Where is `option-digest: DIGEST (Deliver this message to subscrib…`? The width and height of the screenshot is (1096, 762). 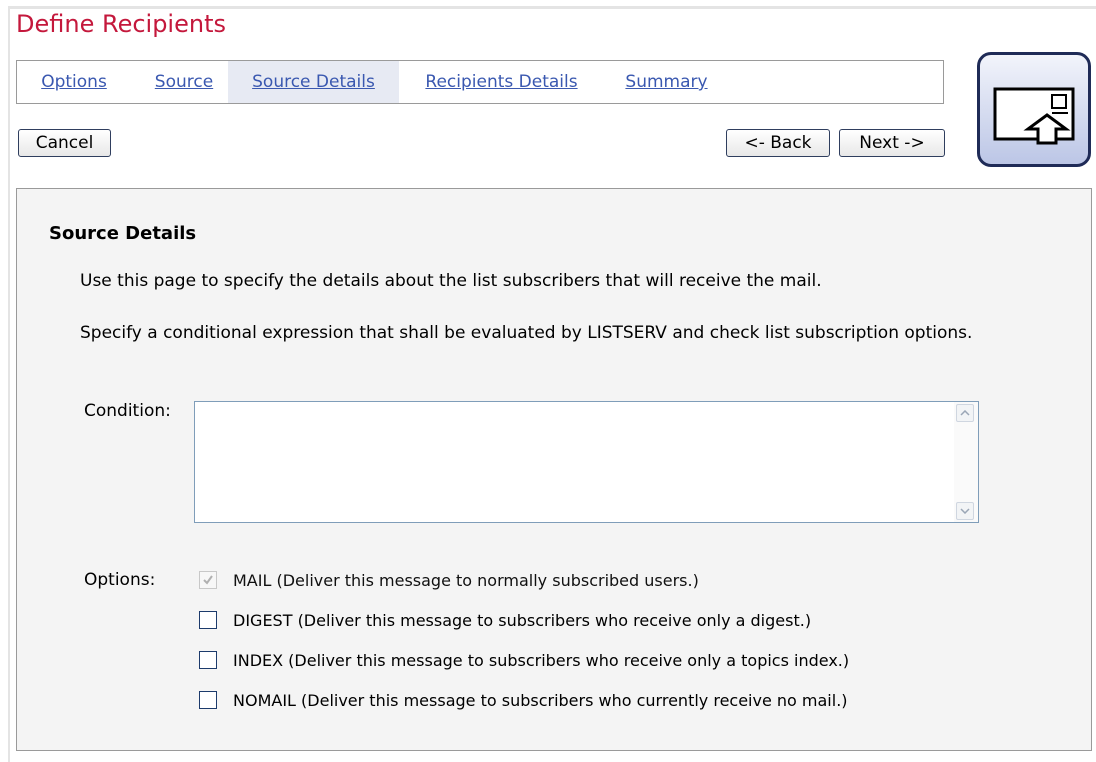
option-digest: DIGEST (Deliver this message to subscrib… is located at coordinates (505, 620).